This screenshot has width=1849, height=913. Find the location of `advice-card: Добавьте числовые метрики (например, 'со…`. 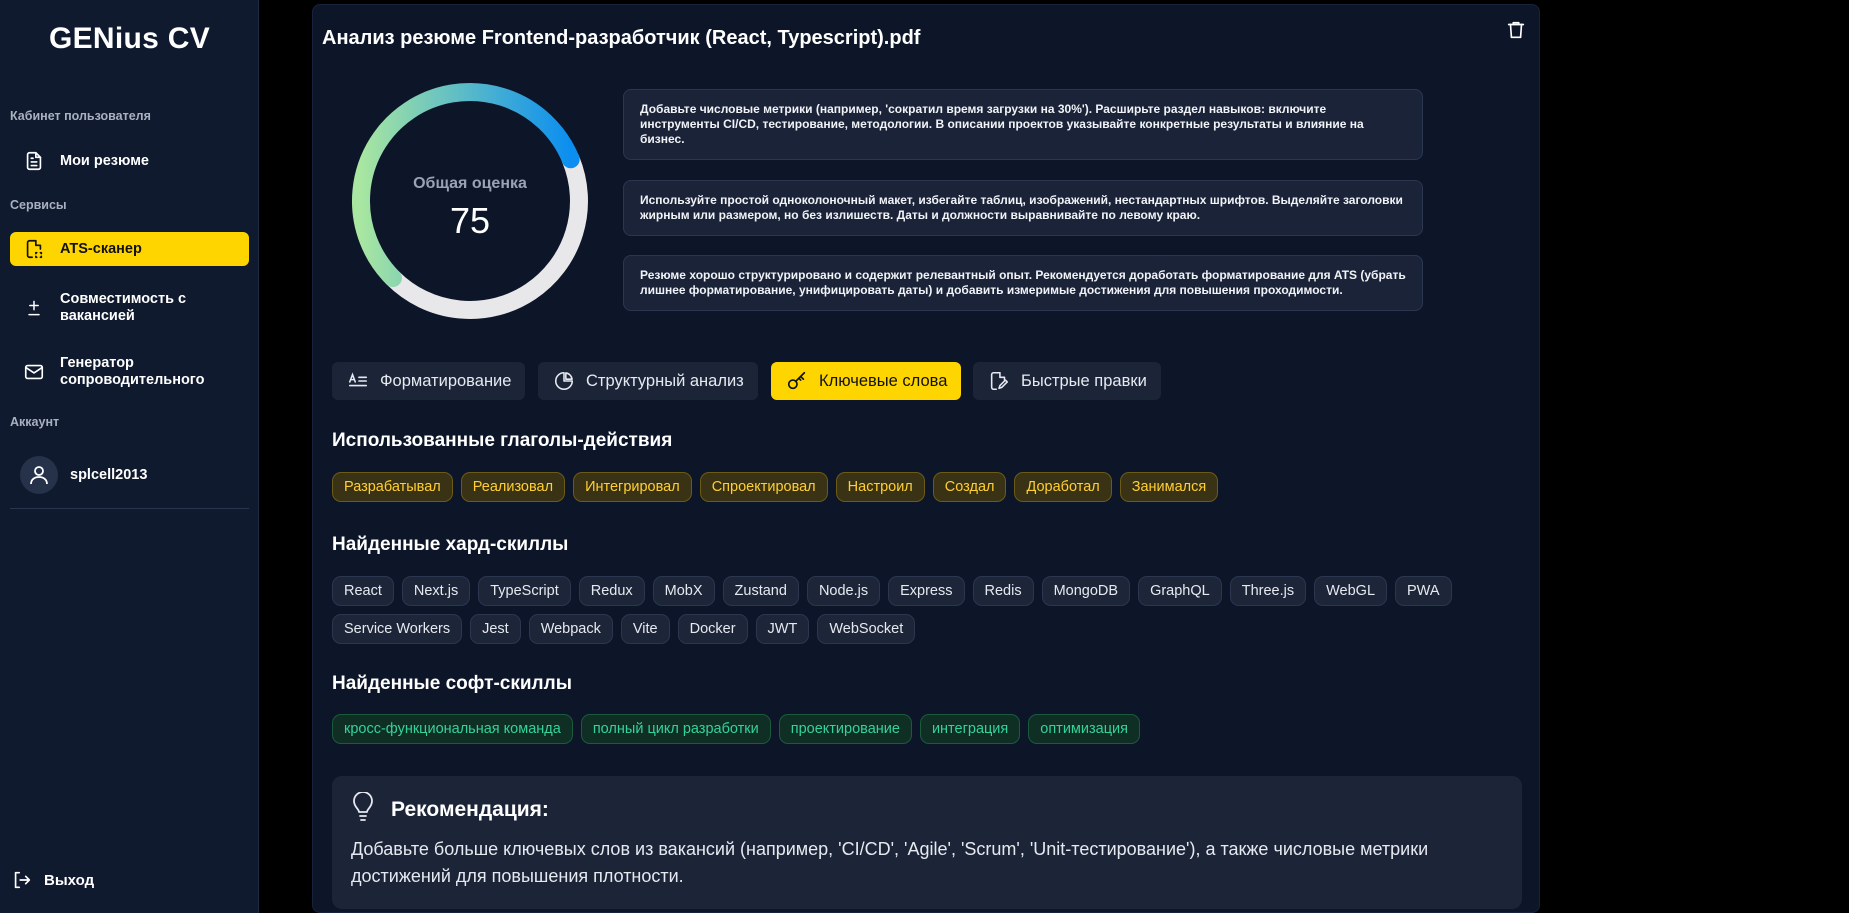

advice-card: Добавьте числовые метрики (например, 'со… is located at coordinates (1023, 124).